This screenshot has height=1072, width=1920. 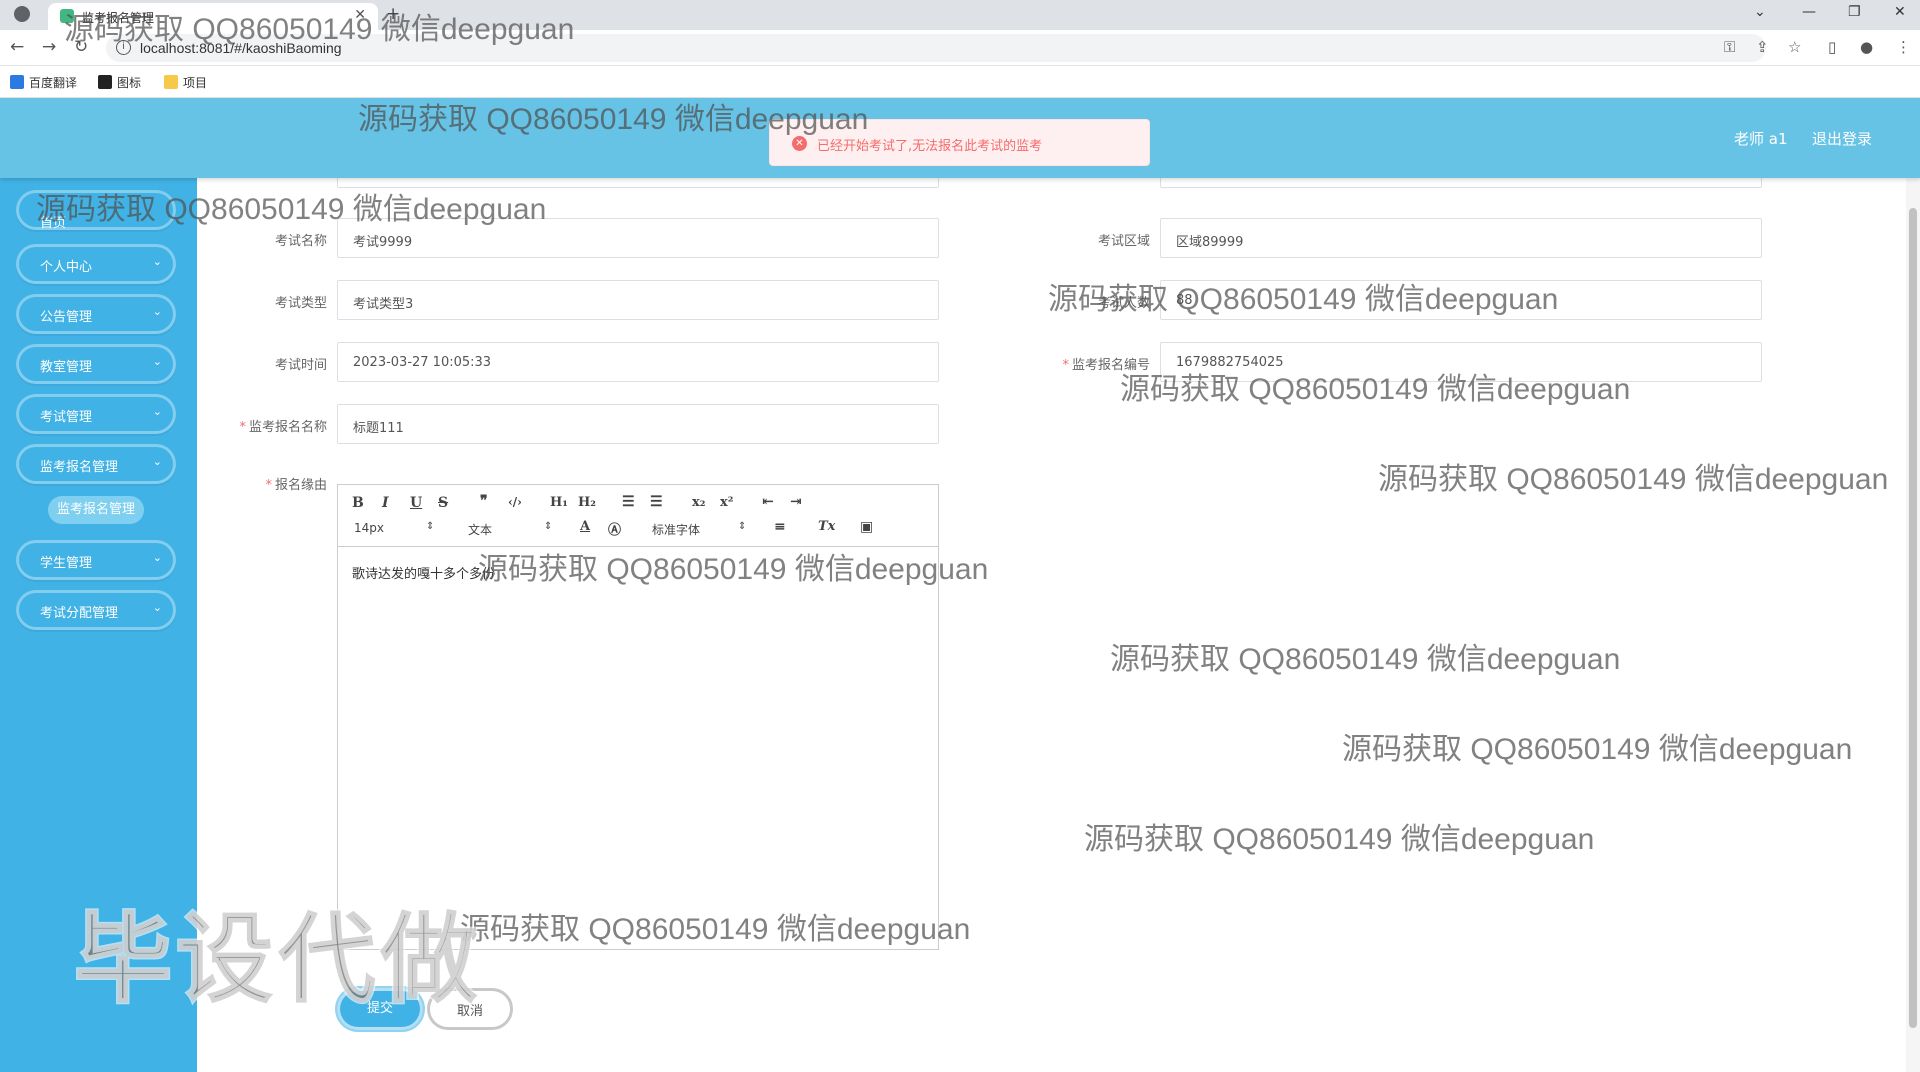 I want to click on text-style-select: 文本 ⇕, so click(x=511, y=529).